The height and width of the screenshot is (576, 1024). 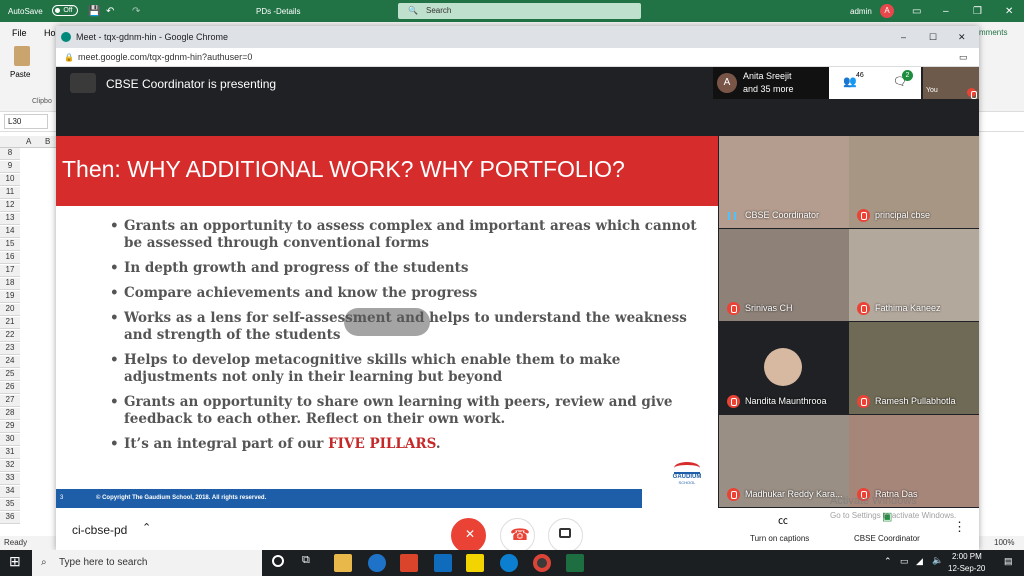 What do you see at coordinates (50, 33) in the screenshot?
I see `home-tab: Ho` at bounding box center [50, 33].